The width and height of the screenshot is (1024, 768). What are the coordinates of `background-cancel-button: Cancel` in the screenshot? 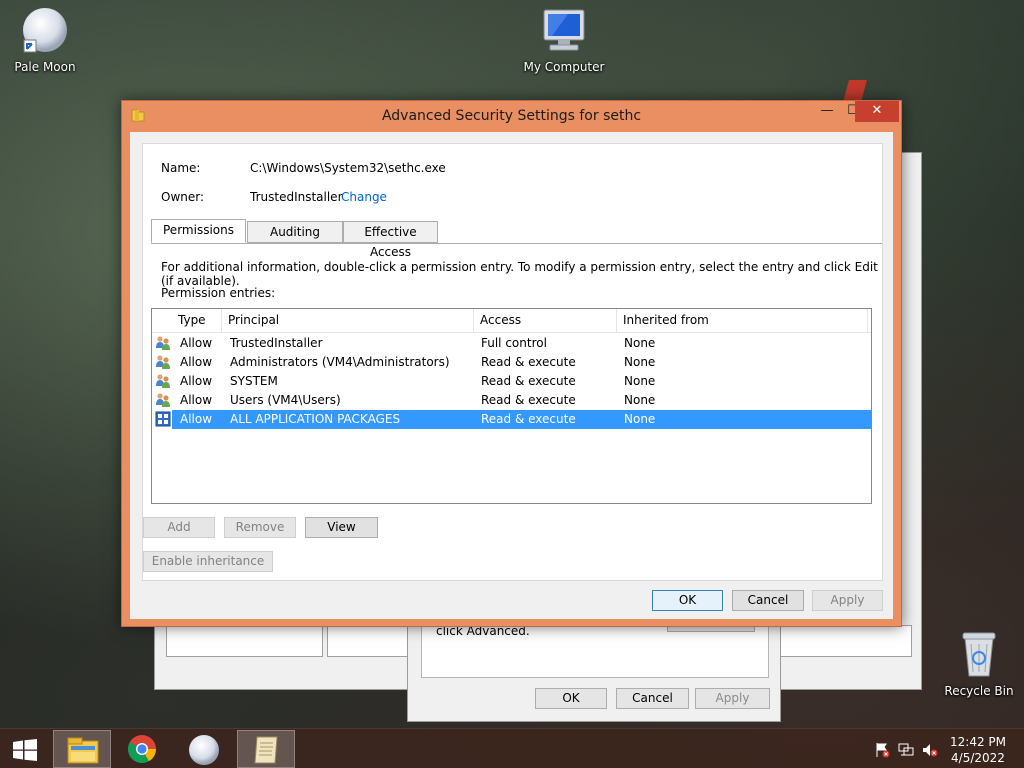 It's located at (652, 698).